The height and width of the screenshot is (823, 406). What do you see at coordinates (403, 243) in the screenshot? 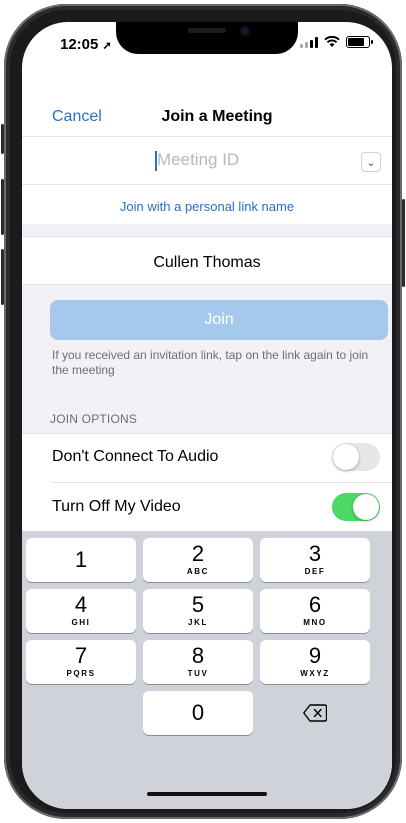
I see `side-button` at bounding box center [403, 243].